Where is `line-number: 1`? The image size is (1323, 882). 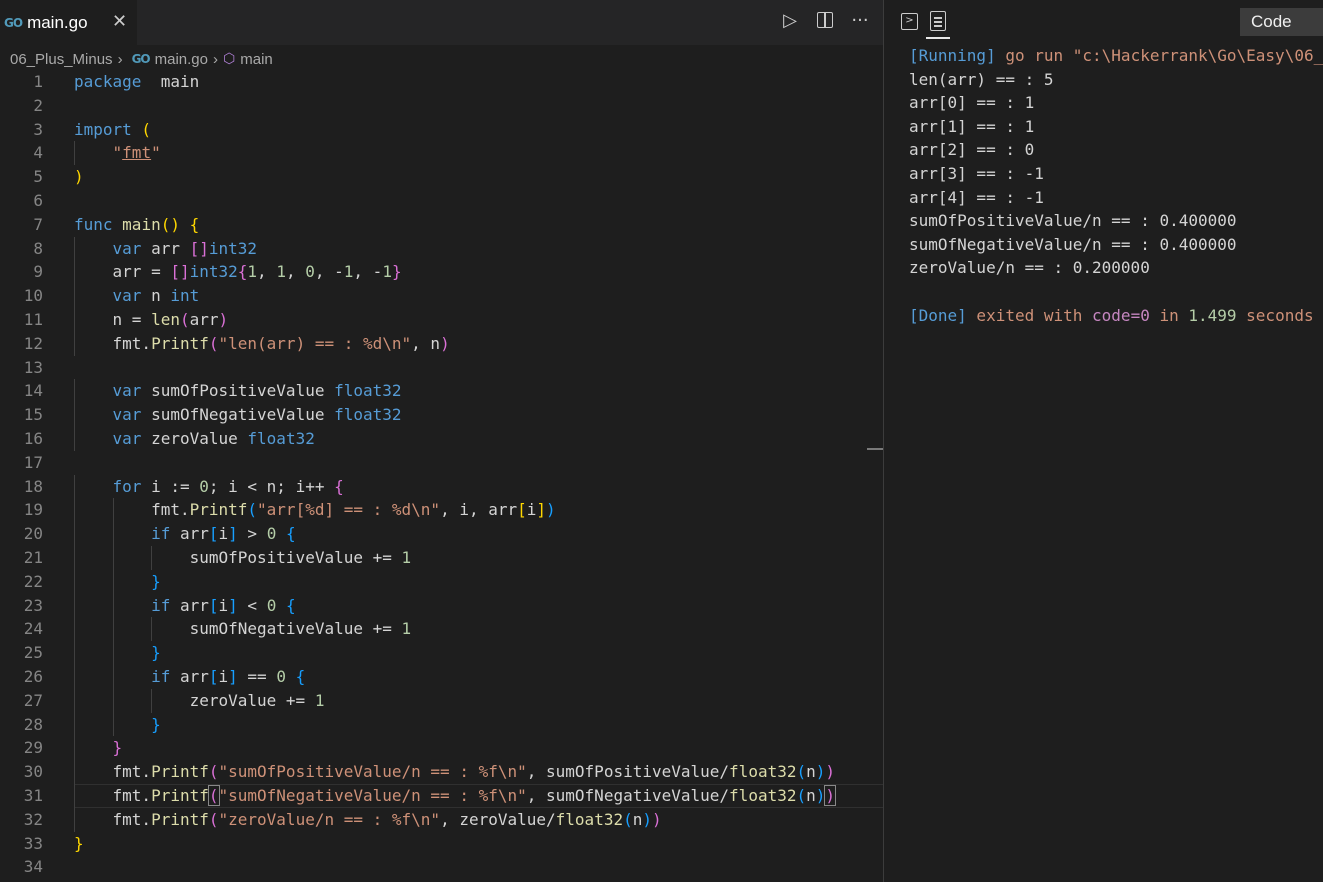
line-number: 1 is located at coordinates (38, 81).